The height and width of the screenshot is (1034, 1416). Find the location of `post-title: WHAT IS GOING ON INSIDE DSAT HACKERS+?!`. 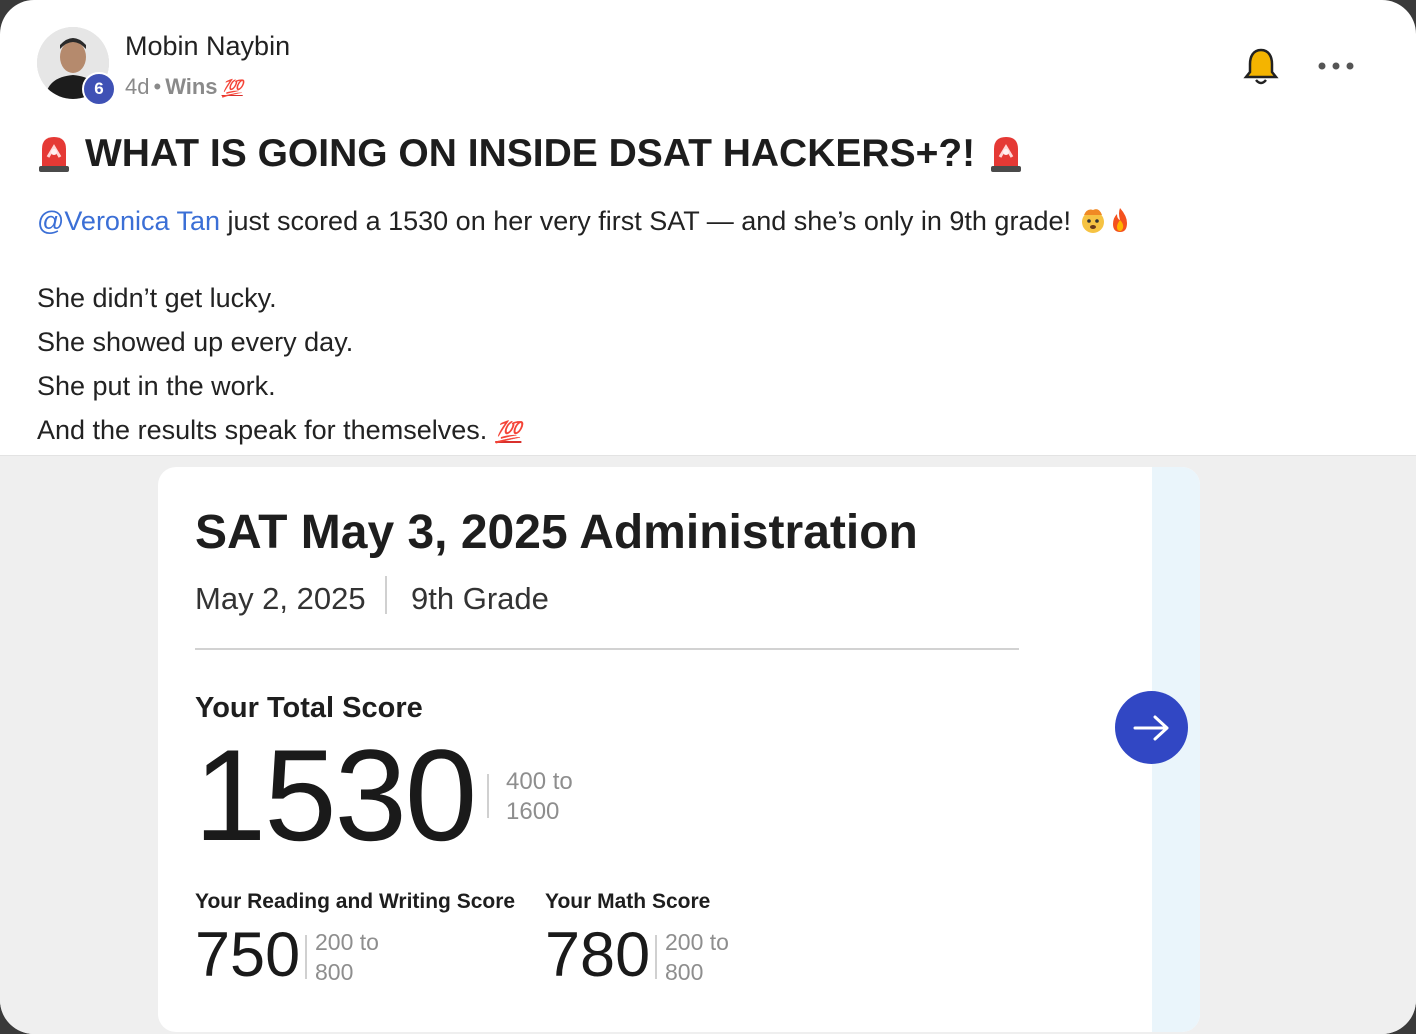

post-title: WHAT IS GOING ON INSIDE DSAT HACKERS+?! is located at coordinates (530, 154).